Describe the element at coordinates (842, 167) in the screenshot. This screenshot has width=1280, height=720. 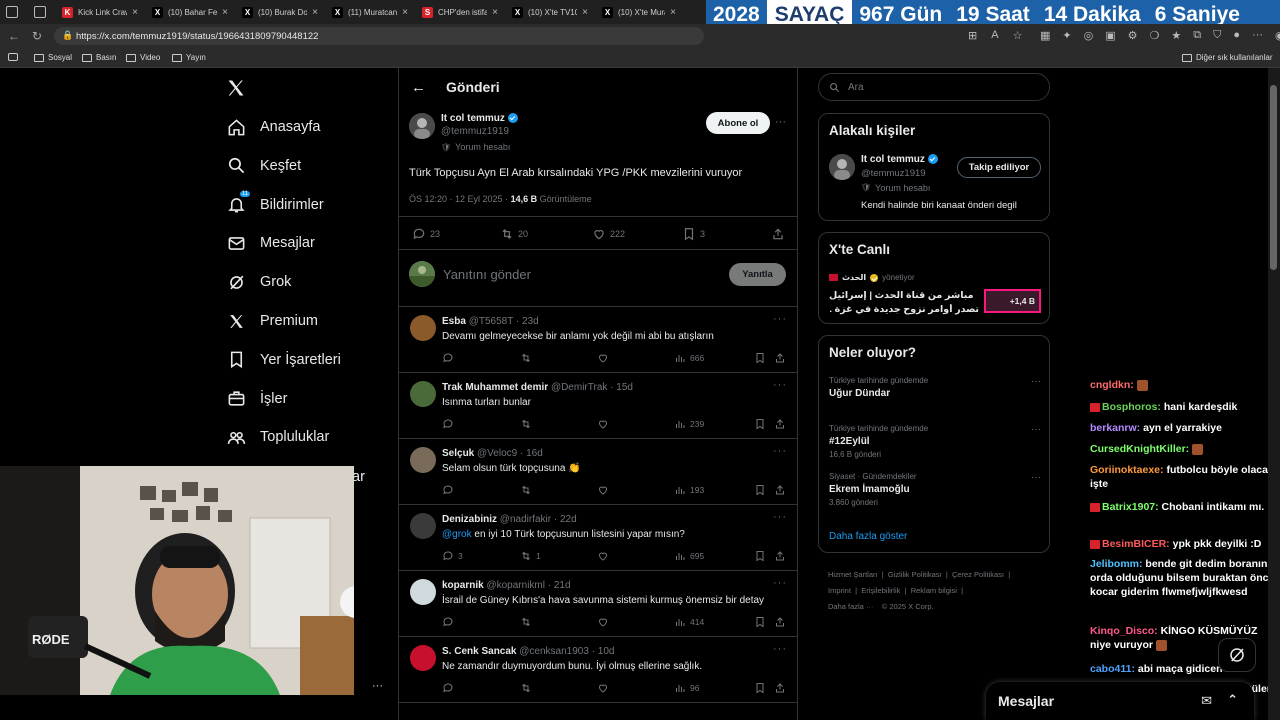
I see `related-avatar` at that location.